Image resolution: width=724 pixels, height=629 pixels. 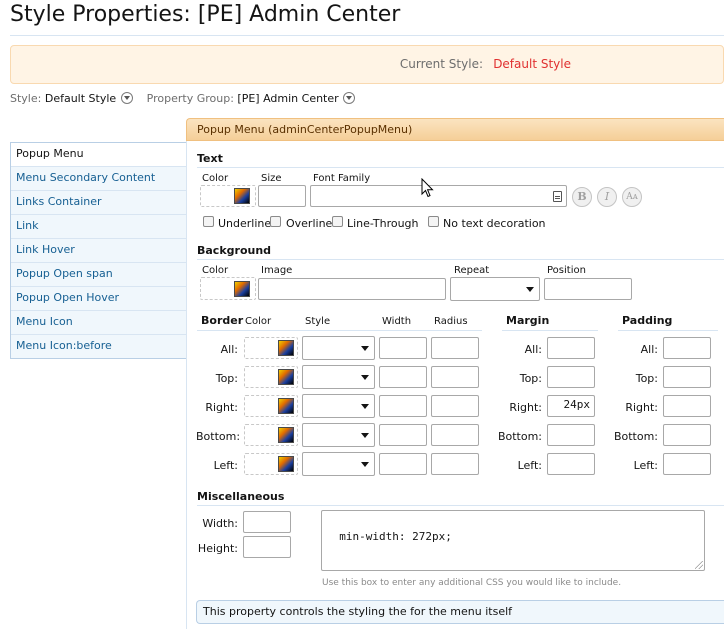 I want to click on overline-checkbox, so click(x=275, y=221).